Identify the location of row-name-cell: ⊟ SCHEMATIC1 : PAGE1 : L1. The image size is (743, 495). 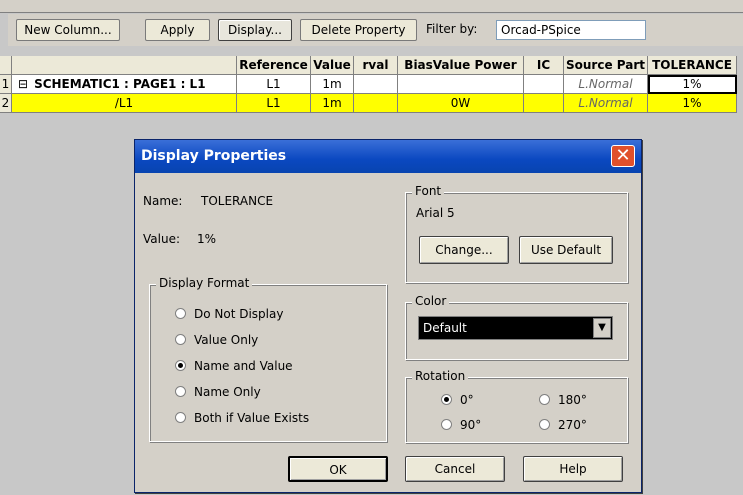
(124, 84).